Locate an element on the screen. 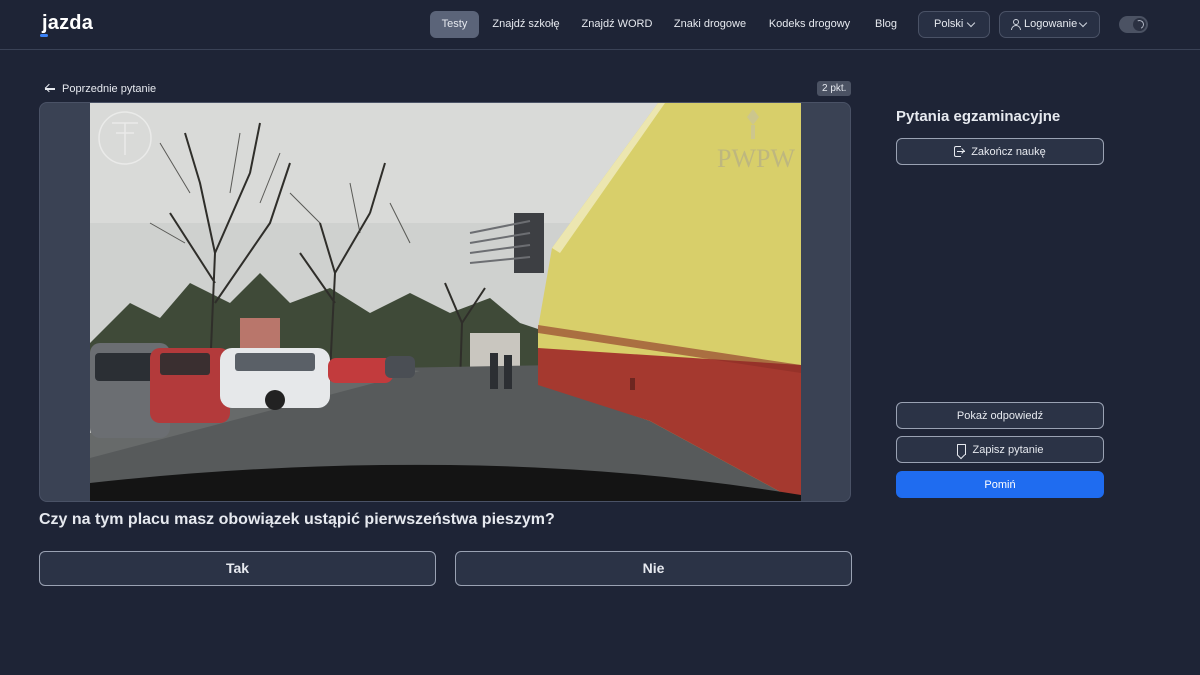 The height and width of the screenshot is (675, 1200). user-icon is located at coordinates (1016, 24).